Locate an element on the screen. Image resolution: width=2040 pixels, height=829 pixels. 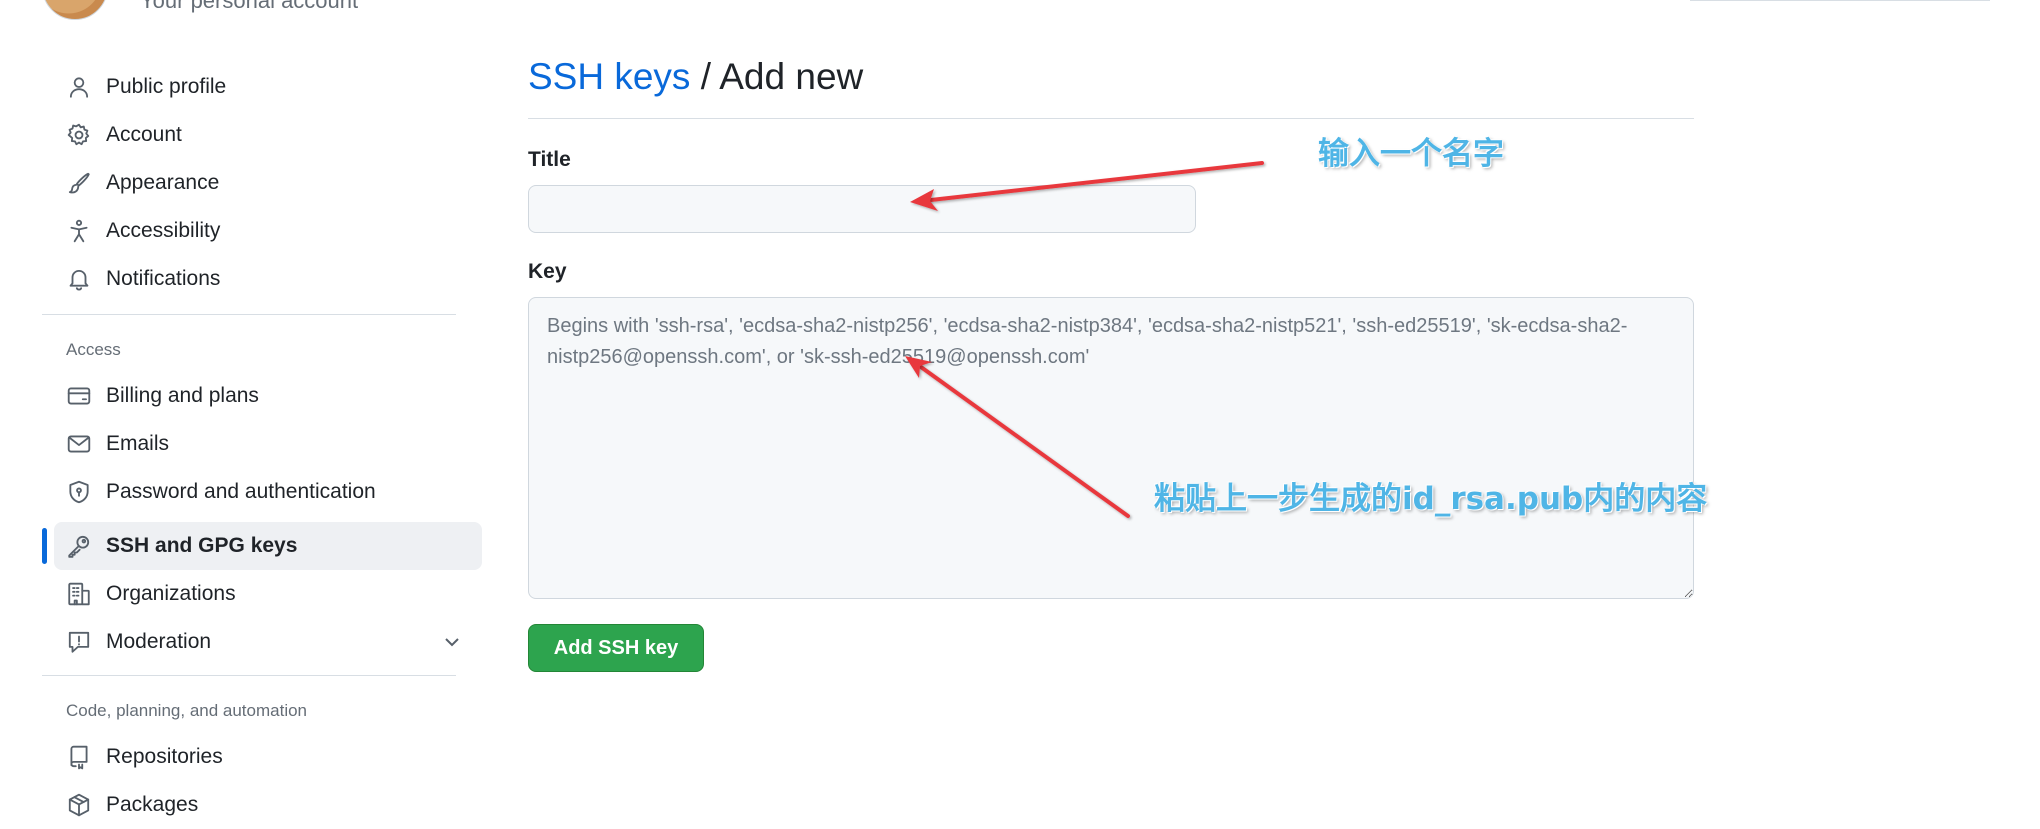
breadcrumb-ssh-keys-link: SSH keys is located at coordinates (609, 76).